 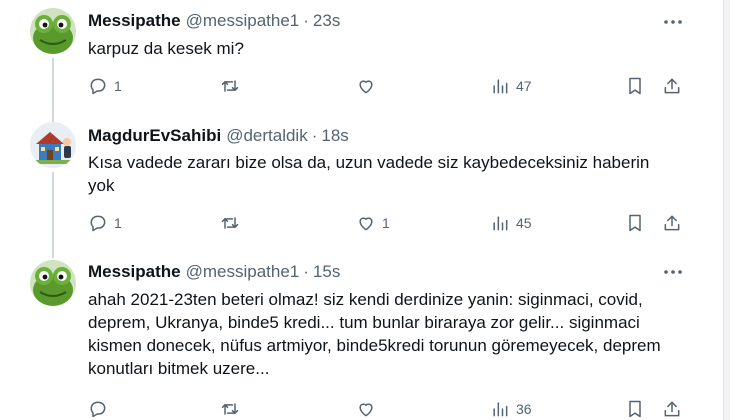 What do you see at coordinates (511, 223) in the screenshot?
I see `views-button: 45` at bounding box center [511, 223].